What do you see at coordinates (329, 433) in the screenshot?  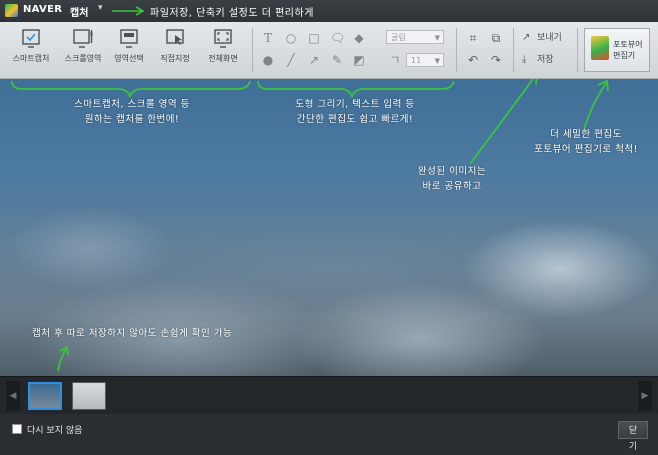 I see `footer: 다시 보지 않음 닫기` at bounding box center [329, 433].